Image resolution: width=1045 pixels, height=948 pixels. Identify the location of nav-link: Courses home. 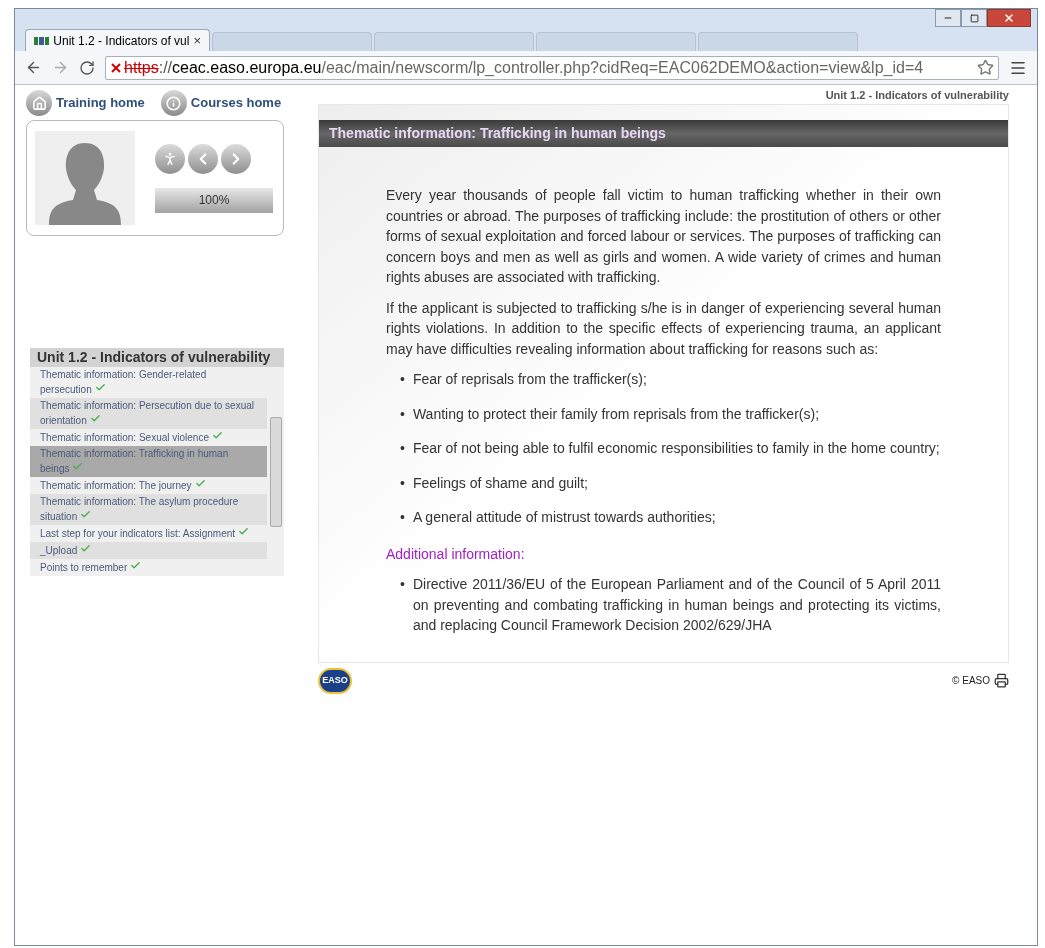
(221, 103).